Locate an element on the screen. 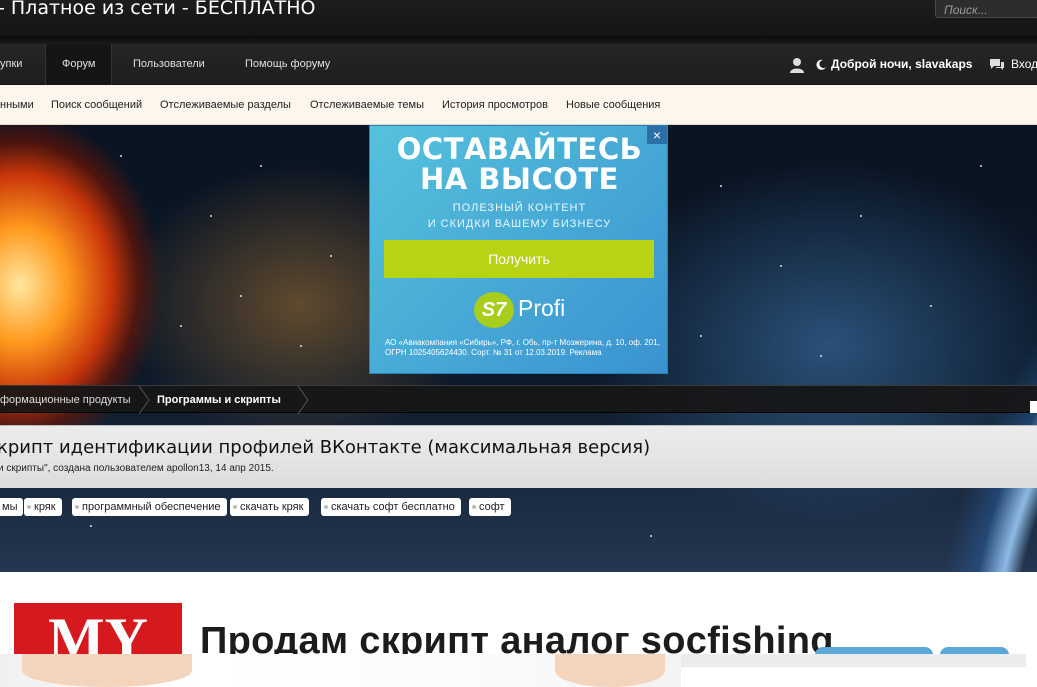  tab-users: Пользователи is located at coordinates (169, 64).